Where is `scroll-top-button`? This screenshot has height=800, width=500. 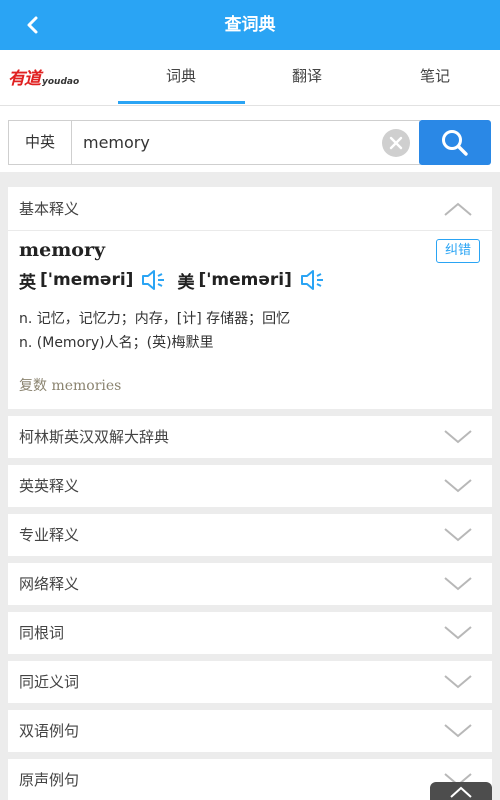 scroll-top-button is located at coordinates (461, 791).